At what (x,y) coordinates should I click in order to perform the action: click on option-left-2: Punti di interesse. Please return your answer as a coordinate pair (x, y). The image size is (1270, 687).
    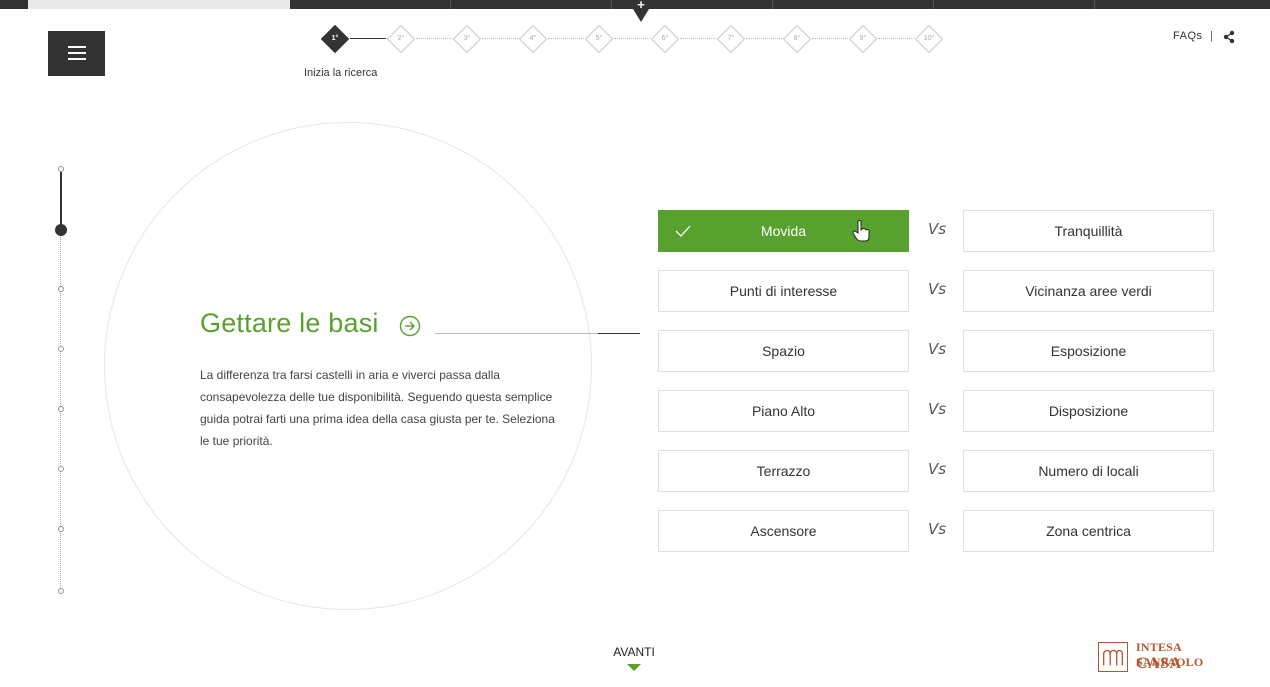
    Looking at the image, I should click on (783, 291).